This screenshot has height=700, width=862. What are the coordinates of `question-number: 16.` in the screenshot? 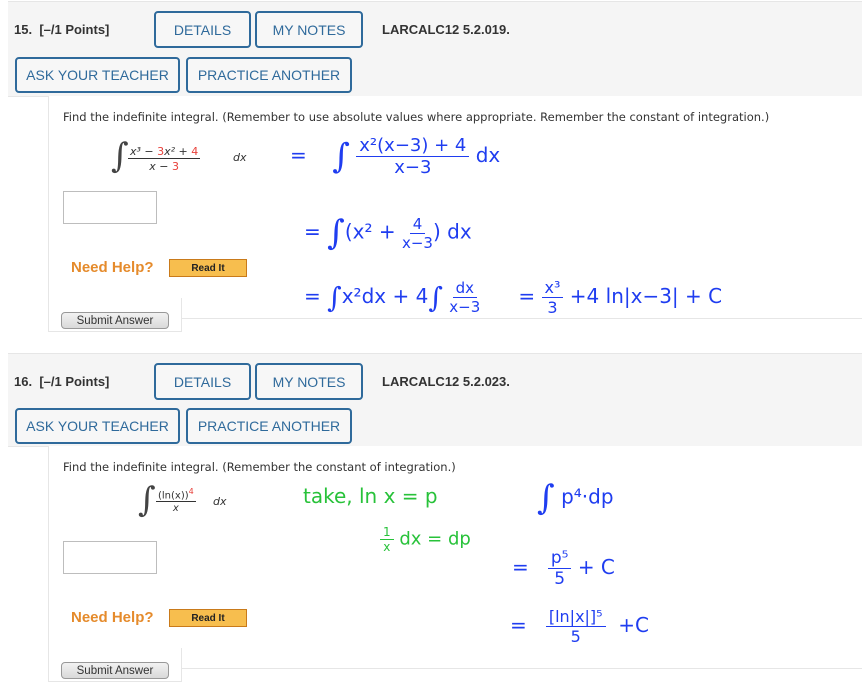 It's located at (23, 381).